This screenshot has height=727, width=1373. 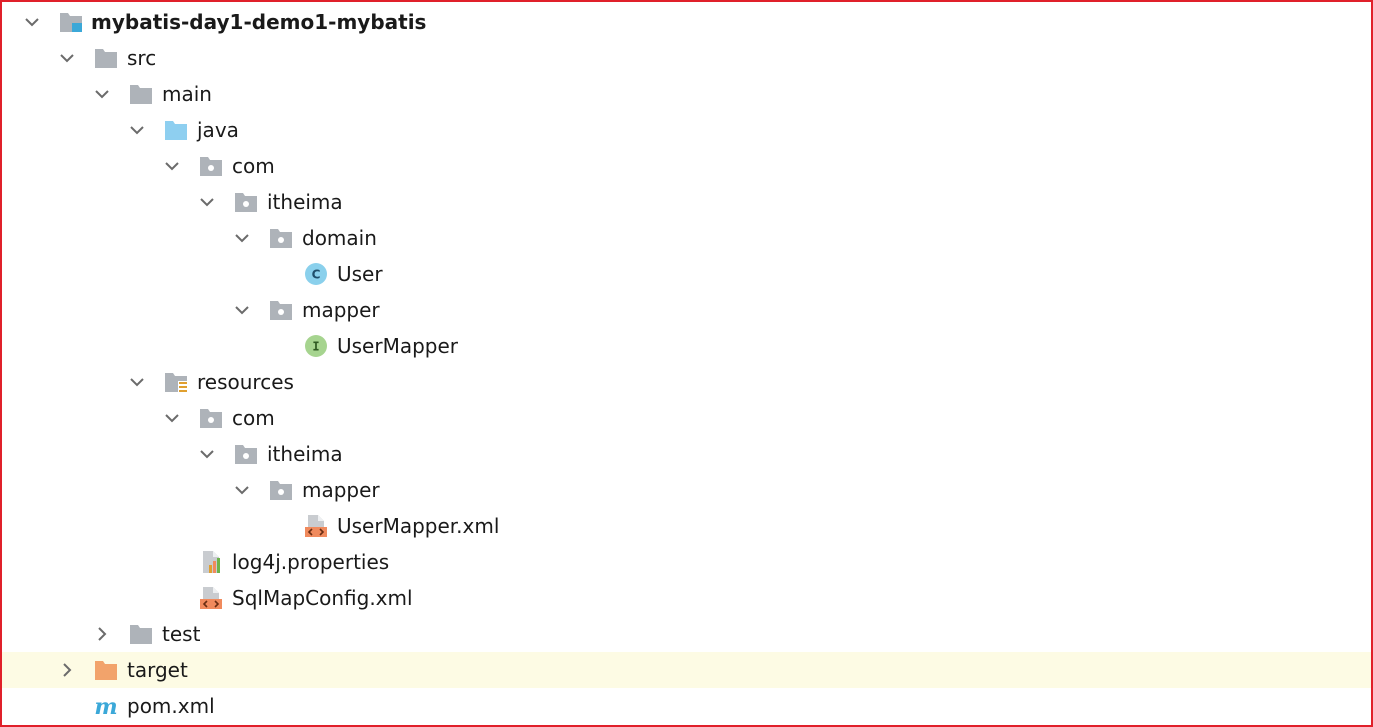 I want to click on tree-row-test: test, so click(x=686, y=634).